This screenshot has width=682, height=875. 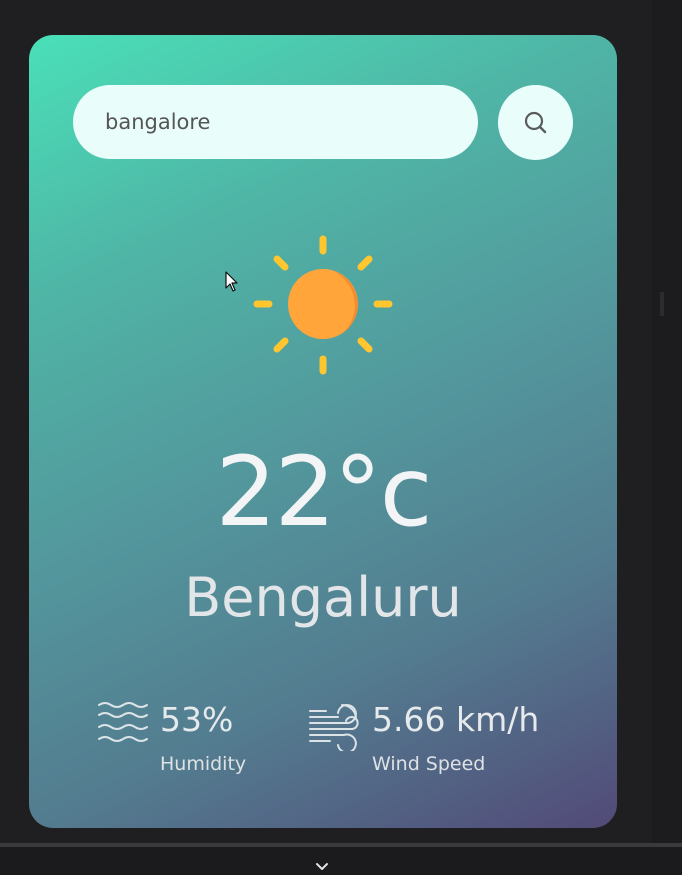 What do you see at coordinates (456, 719) in the screenshot?
I see `wind-speed-value: 5.66 km/h` at bounding box center [456, 719].